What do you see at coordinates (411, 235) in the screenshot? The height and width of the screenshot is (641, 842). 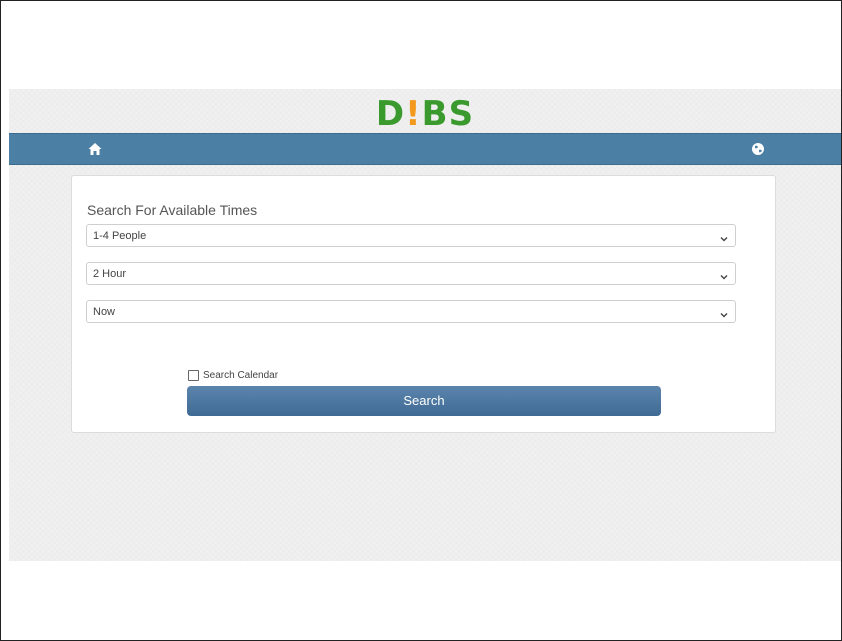 I see `people-select: 1-4 People` at bounding box center [411, 235].